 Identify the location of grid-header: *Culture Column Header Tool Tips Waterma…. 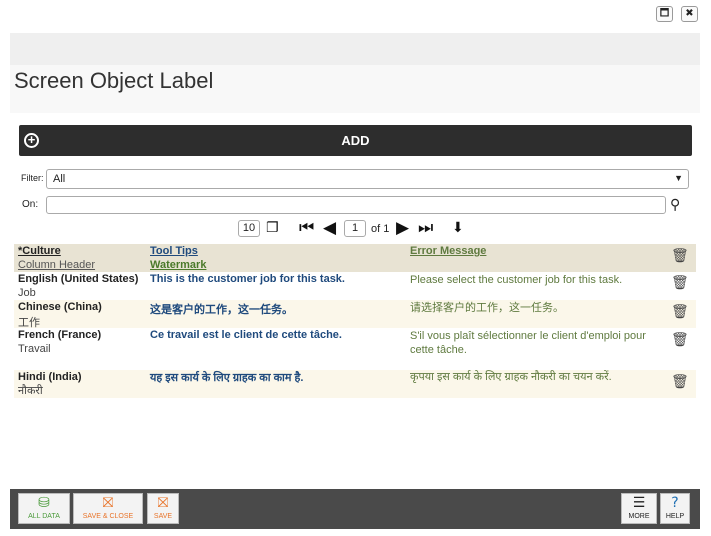
(355, 258).